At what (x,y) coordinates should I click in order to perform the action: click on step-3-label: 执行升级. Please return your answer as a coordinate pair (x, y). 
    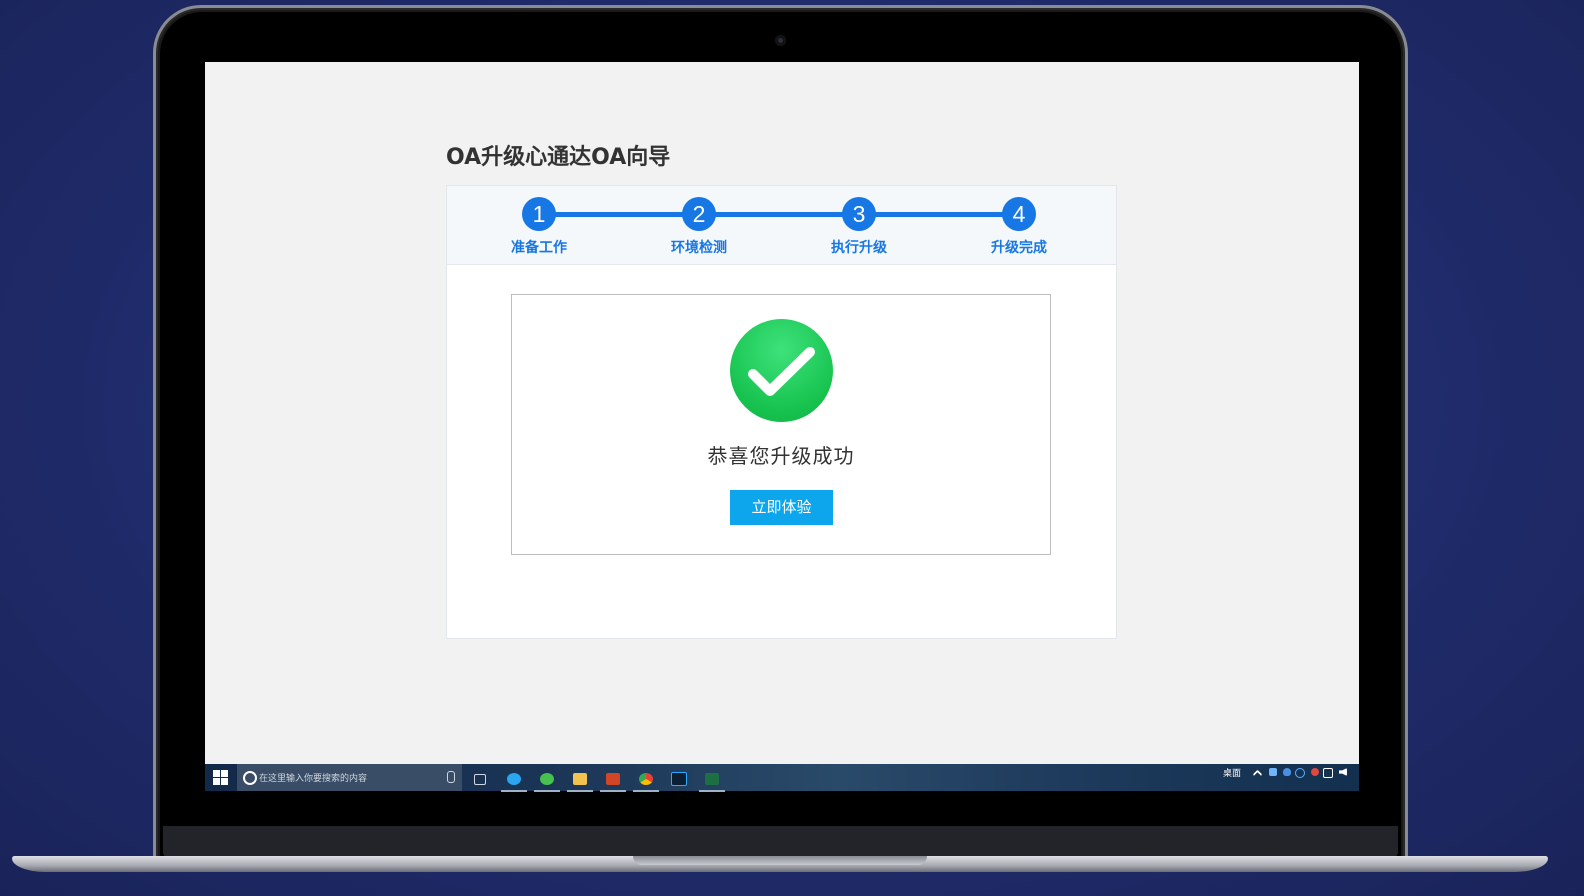
    Looking at the image, I should click on (859, 248).